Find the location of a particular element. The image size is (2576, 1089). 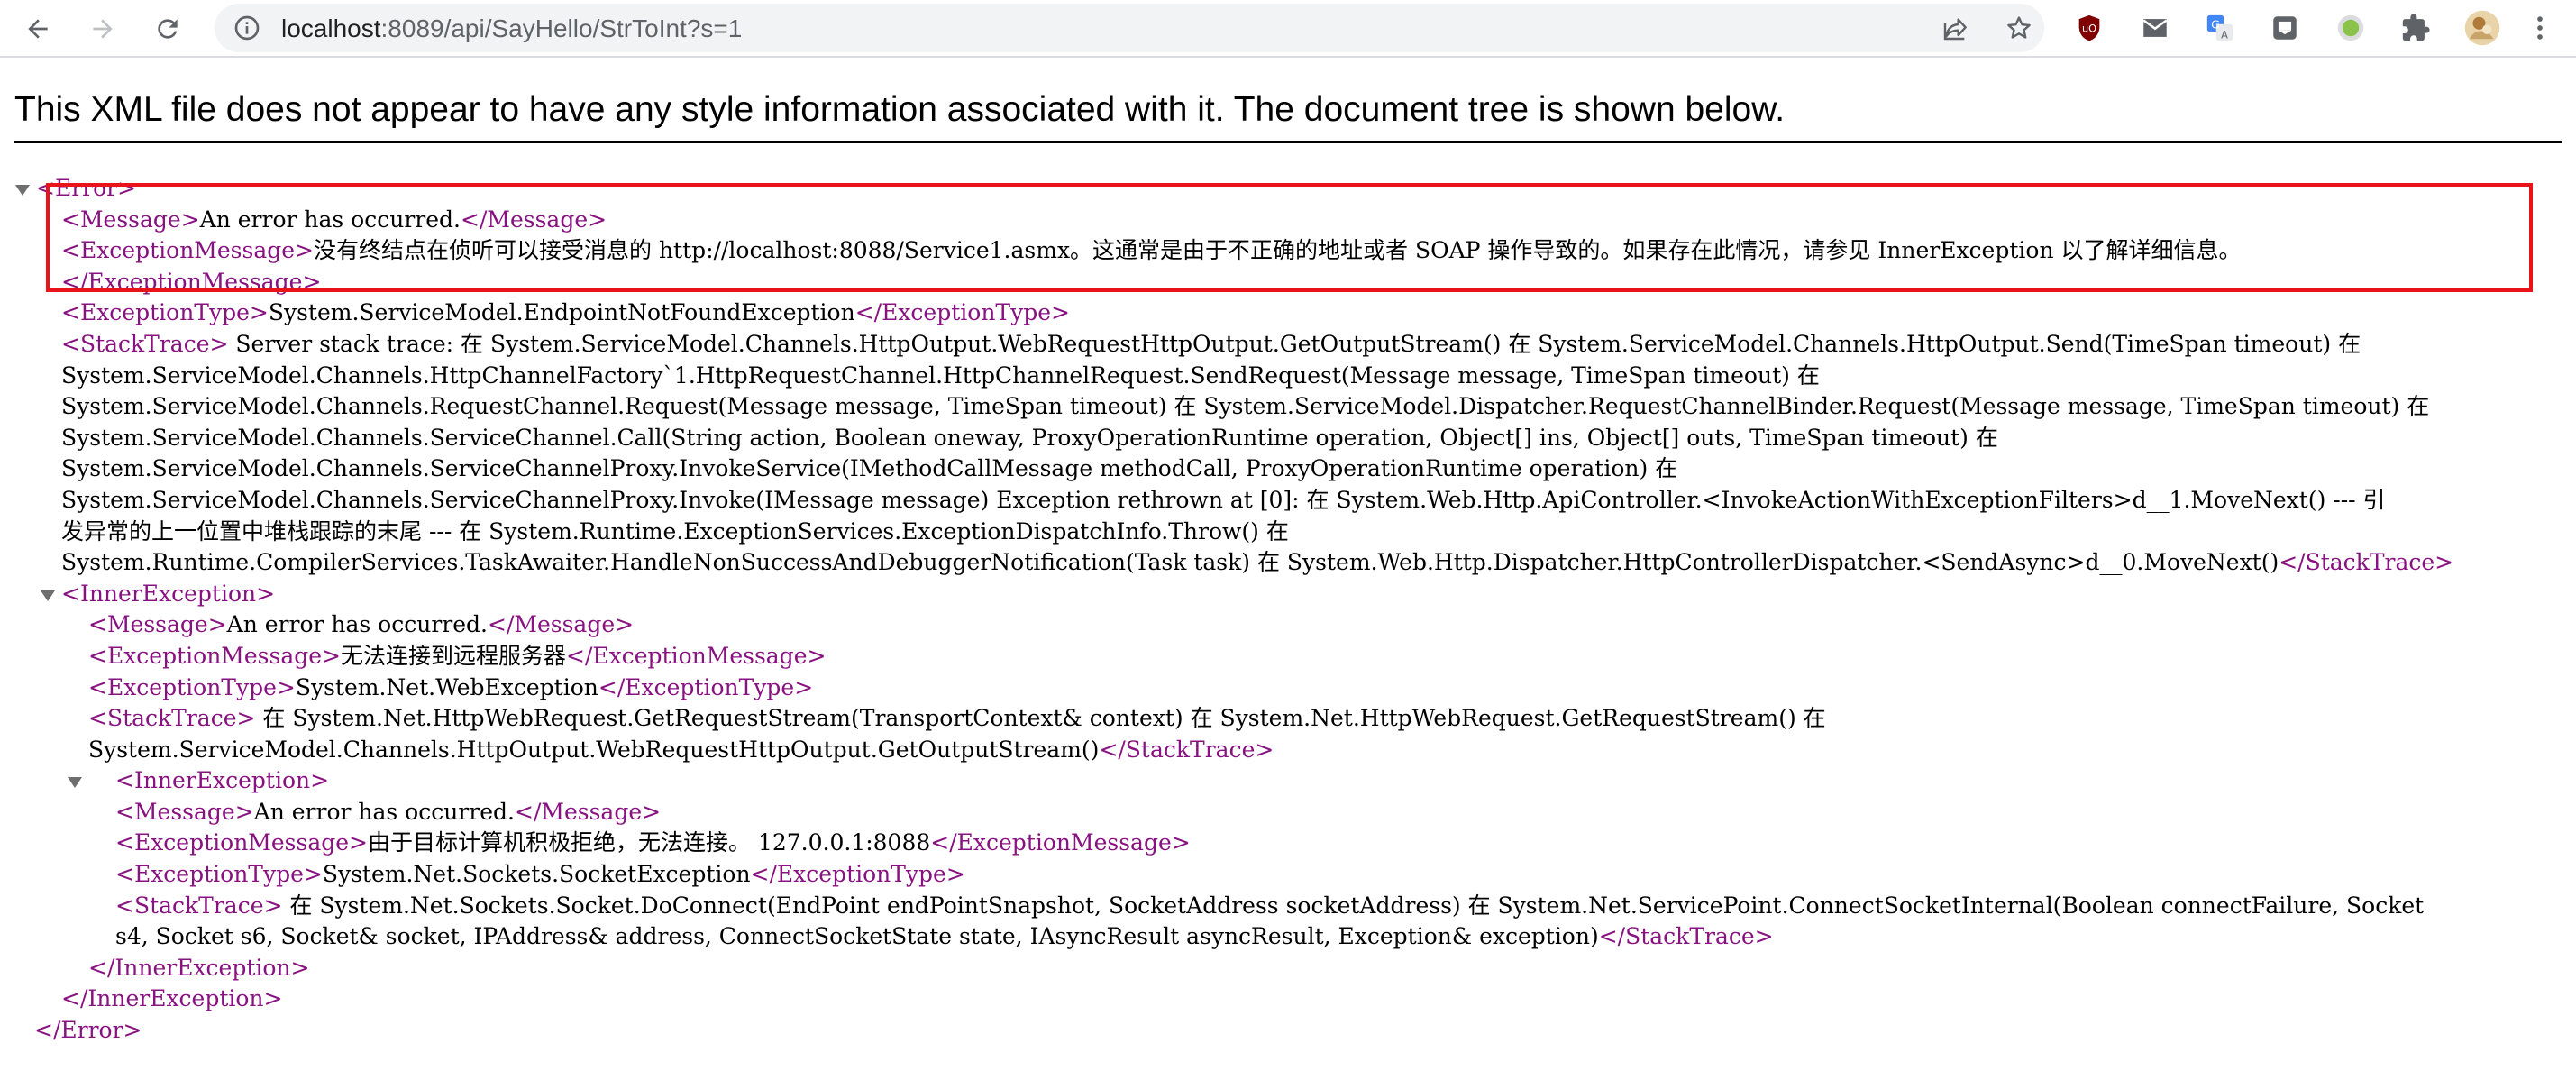

profile-button is located at coordinates (2482, 28).